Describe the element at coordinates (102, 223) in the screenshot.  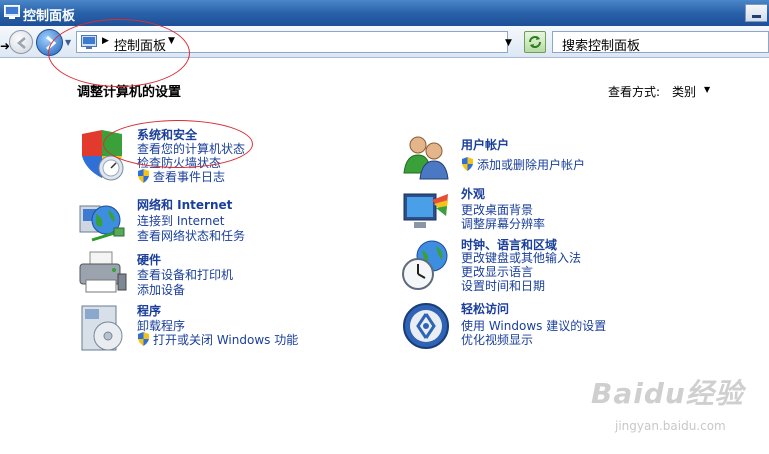
I see `network-globe-icon` at that location.